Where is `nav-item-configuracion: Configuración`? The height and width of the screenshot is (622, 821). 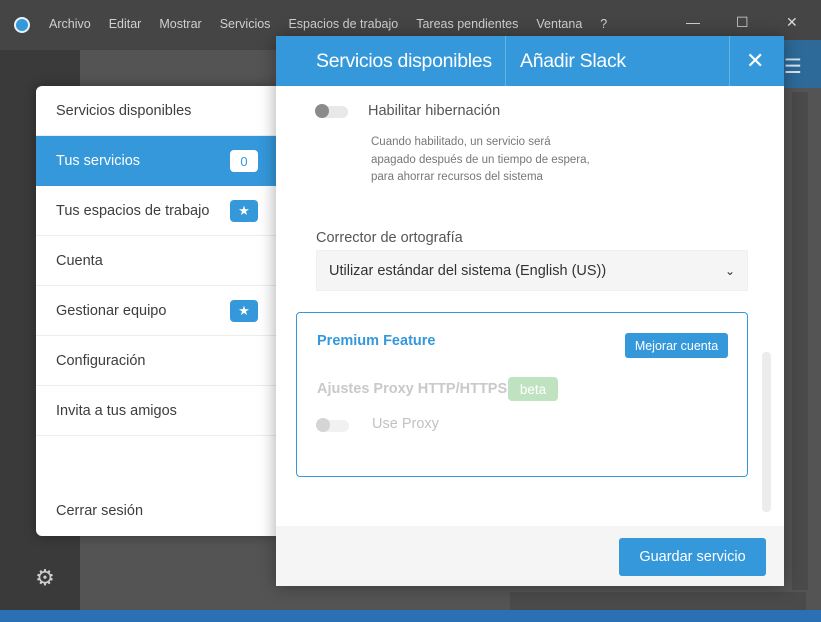
nav-item-configuracion: Configuración is located at coordinates (157, 361).